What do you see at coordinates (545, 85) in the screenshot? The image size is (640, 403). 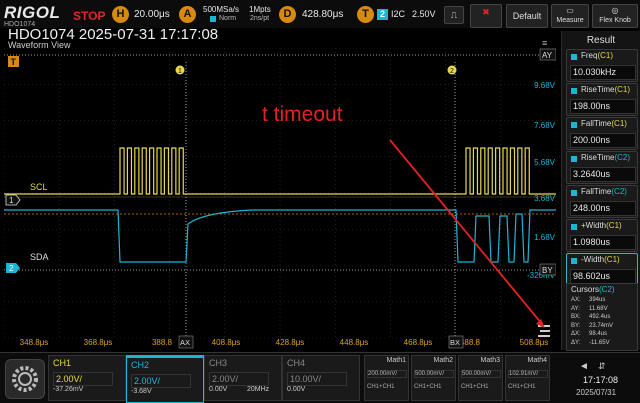 I see `voltage-scale-label: 9.68V` at bounding box center [545, 85].